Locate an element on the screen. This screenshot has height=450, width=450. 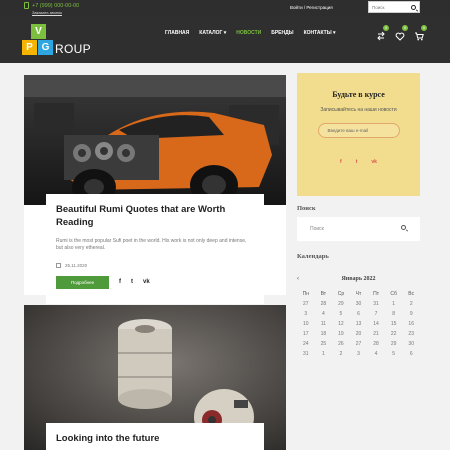
calendar-day: 15 is located at coordinates (394, 324).